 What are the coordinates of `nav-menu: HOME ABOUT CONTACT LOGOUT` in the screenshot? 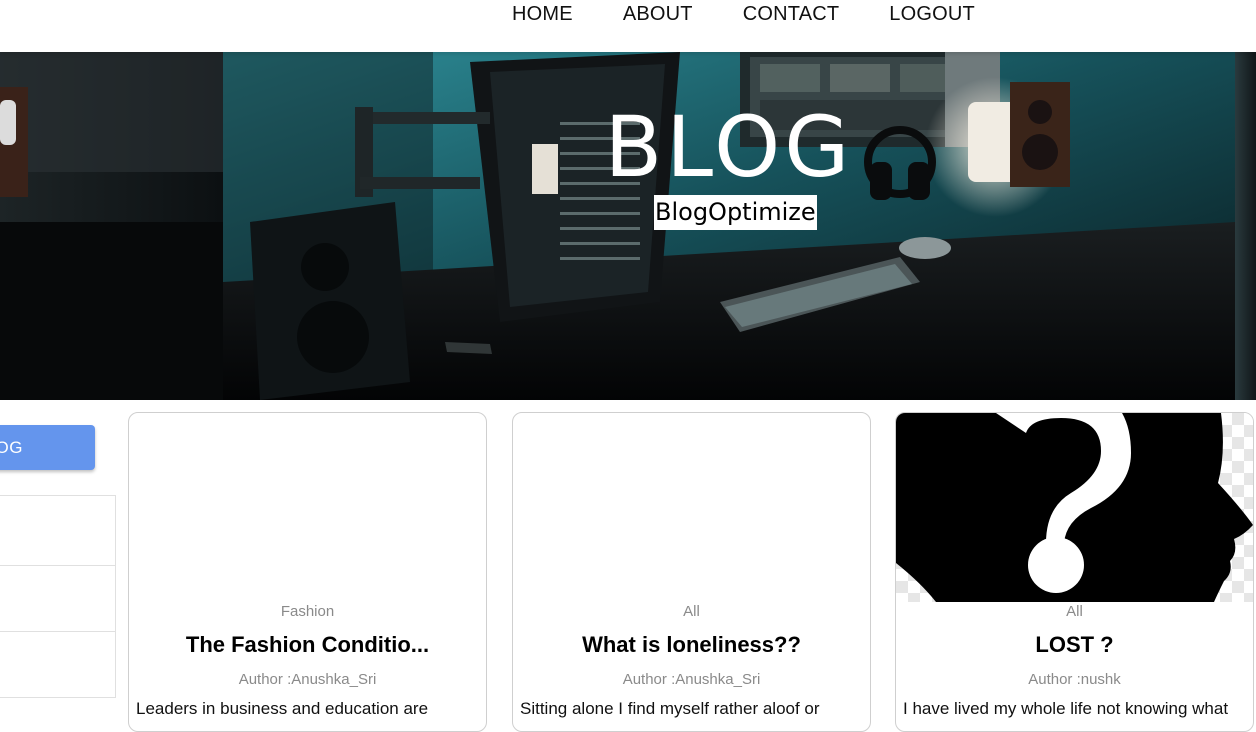 It's located at (743, 14).